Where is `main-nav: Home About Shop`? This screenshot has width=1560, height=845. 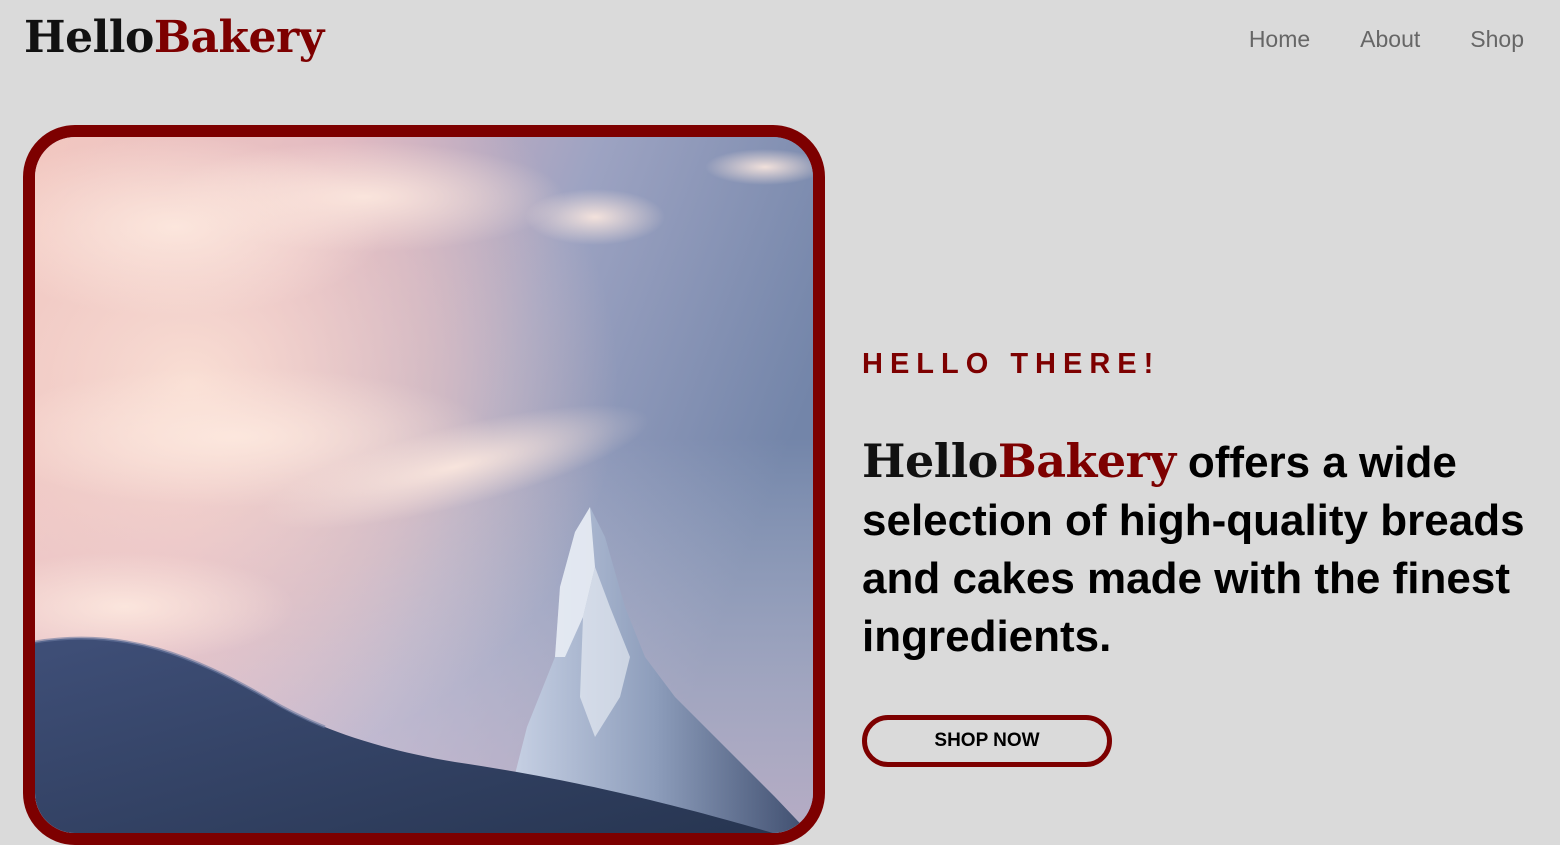
main-nav: Home About Shop is located at coordinates (1386, 39).